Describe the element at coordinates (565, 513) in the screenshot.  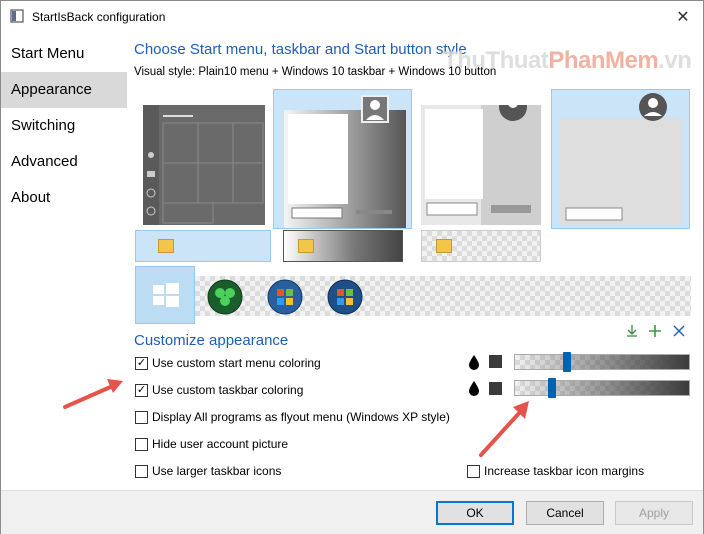
I see `cancel-button: Cancel` at that location.